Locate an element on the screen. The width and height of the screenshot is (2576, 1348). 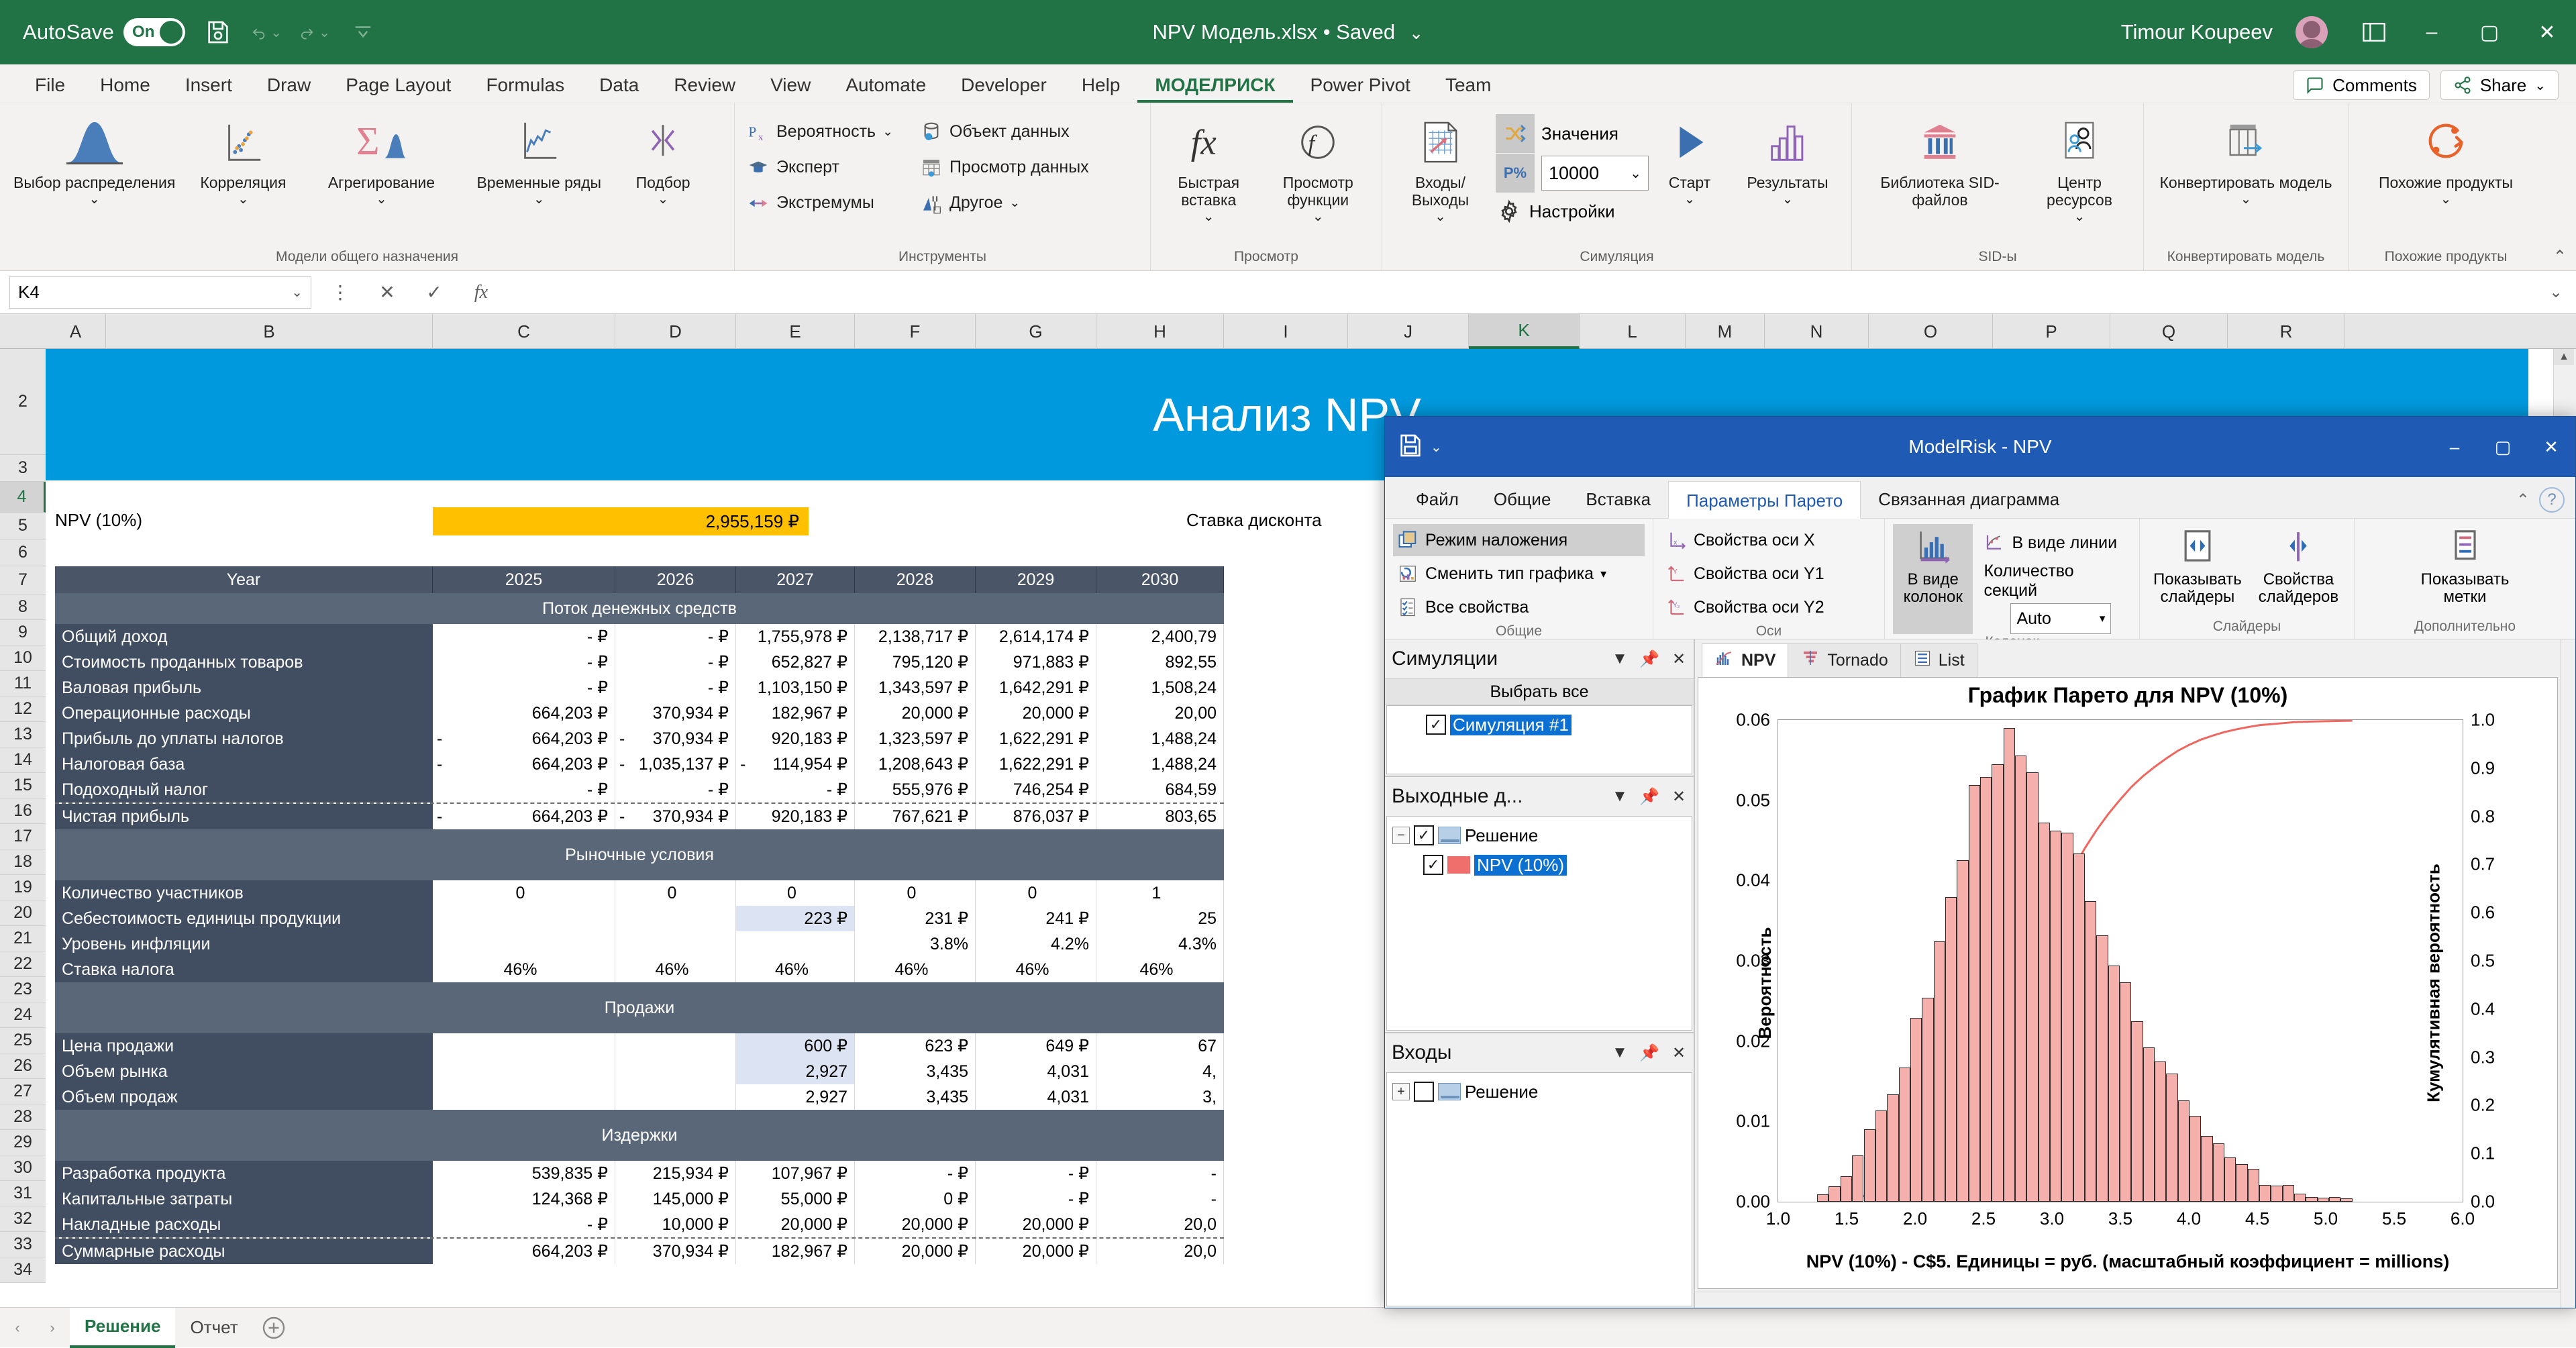
cell-dev-2027: 107,967 ₽ is located at coordinates (795, 1173).